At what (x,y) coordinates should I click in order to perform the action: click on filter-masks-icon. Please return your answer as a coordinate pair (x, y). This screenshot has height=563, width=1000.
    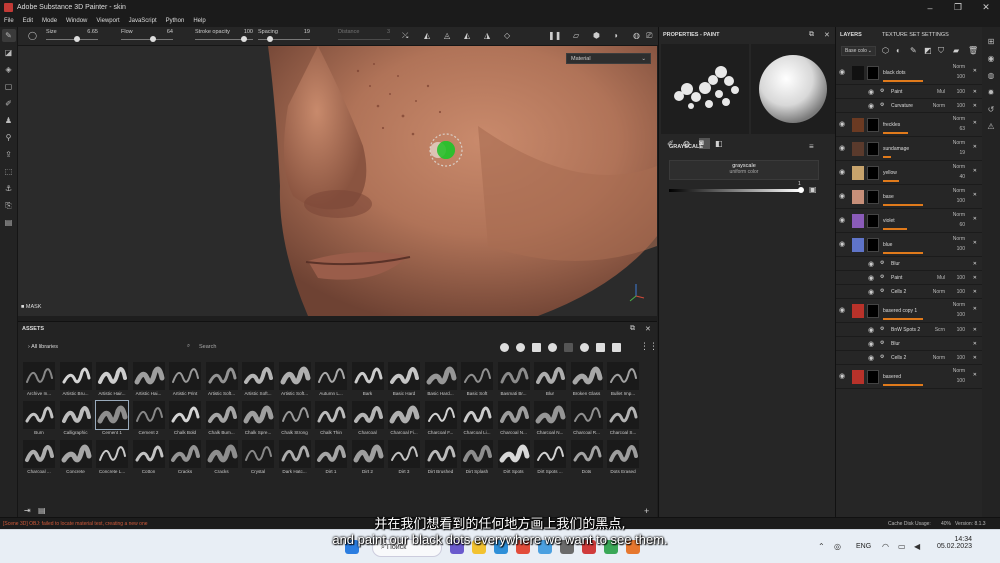
    Looking at the image, I should click on (536, 347).